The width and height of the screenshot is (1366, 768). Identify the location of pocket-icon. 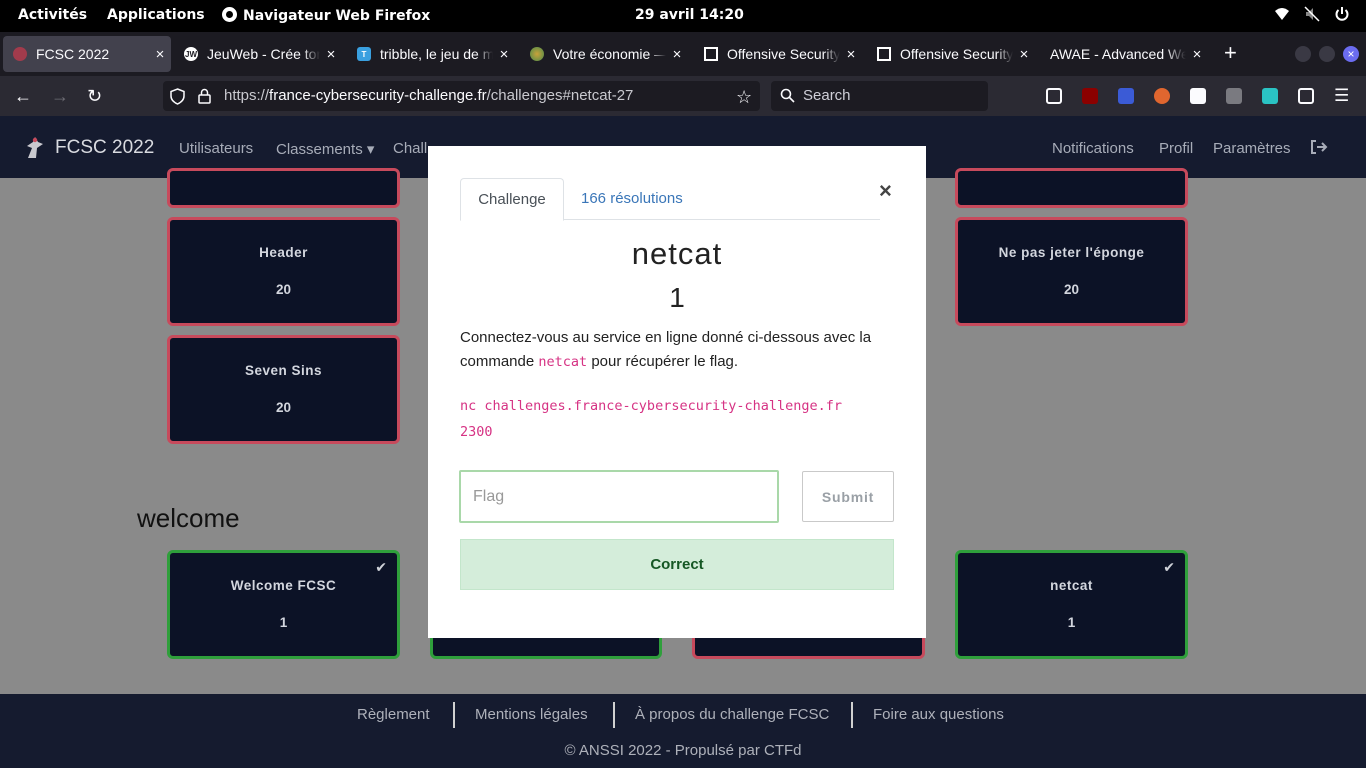
(1054, 96).